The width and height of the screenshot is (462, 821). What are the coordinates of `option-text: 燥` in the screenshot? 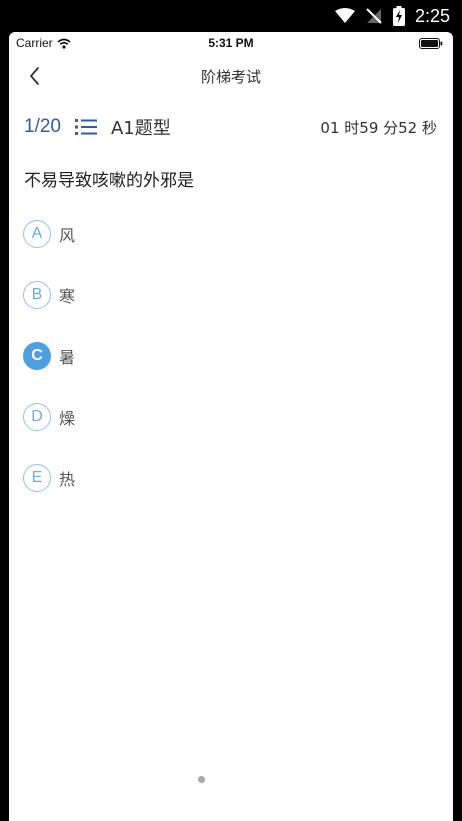 It's located at (67, 418).